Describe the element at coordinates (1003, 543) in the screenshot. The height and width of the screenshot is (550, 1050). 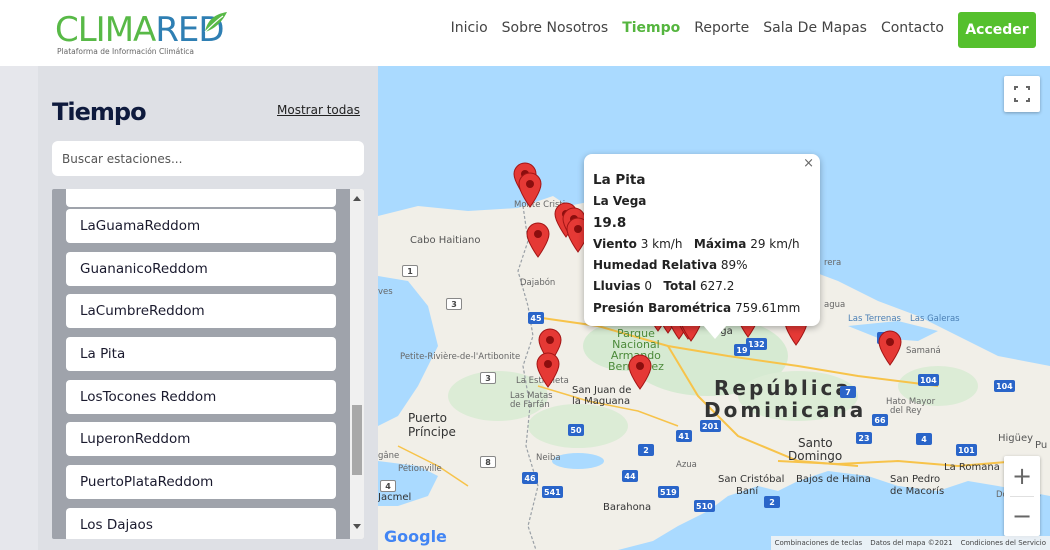
I see `attribution-terms: Condiciones del Servicio` at that location.